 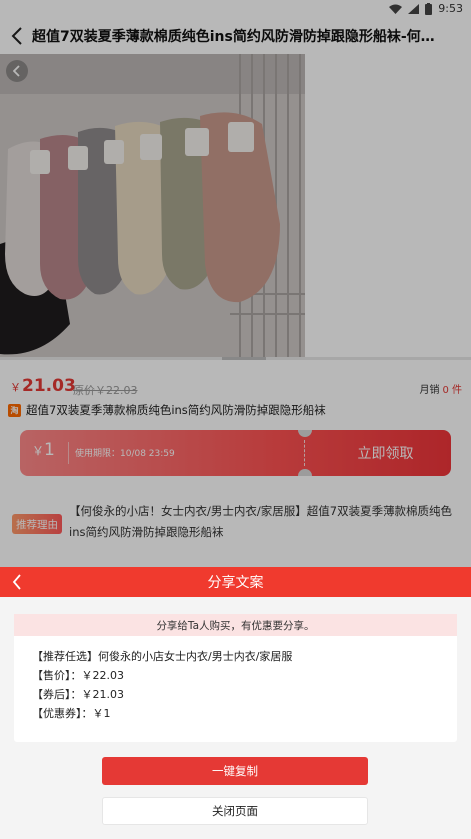 I want to click on share-line: 【售价】：￥22.03, so click(x=78, y=675).